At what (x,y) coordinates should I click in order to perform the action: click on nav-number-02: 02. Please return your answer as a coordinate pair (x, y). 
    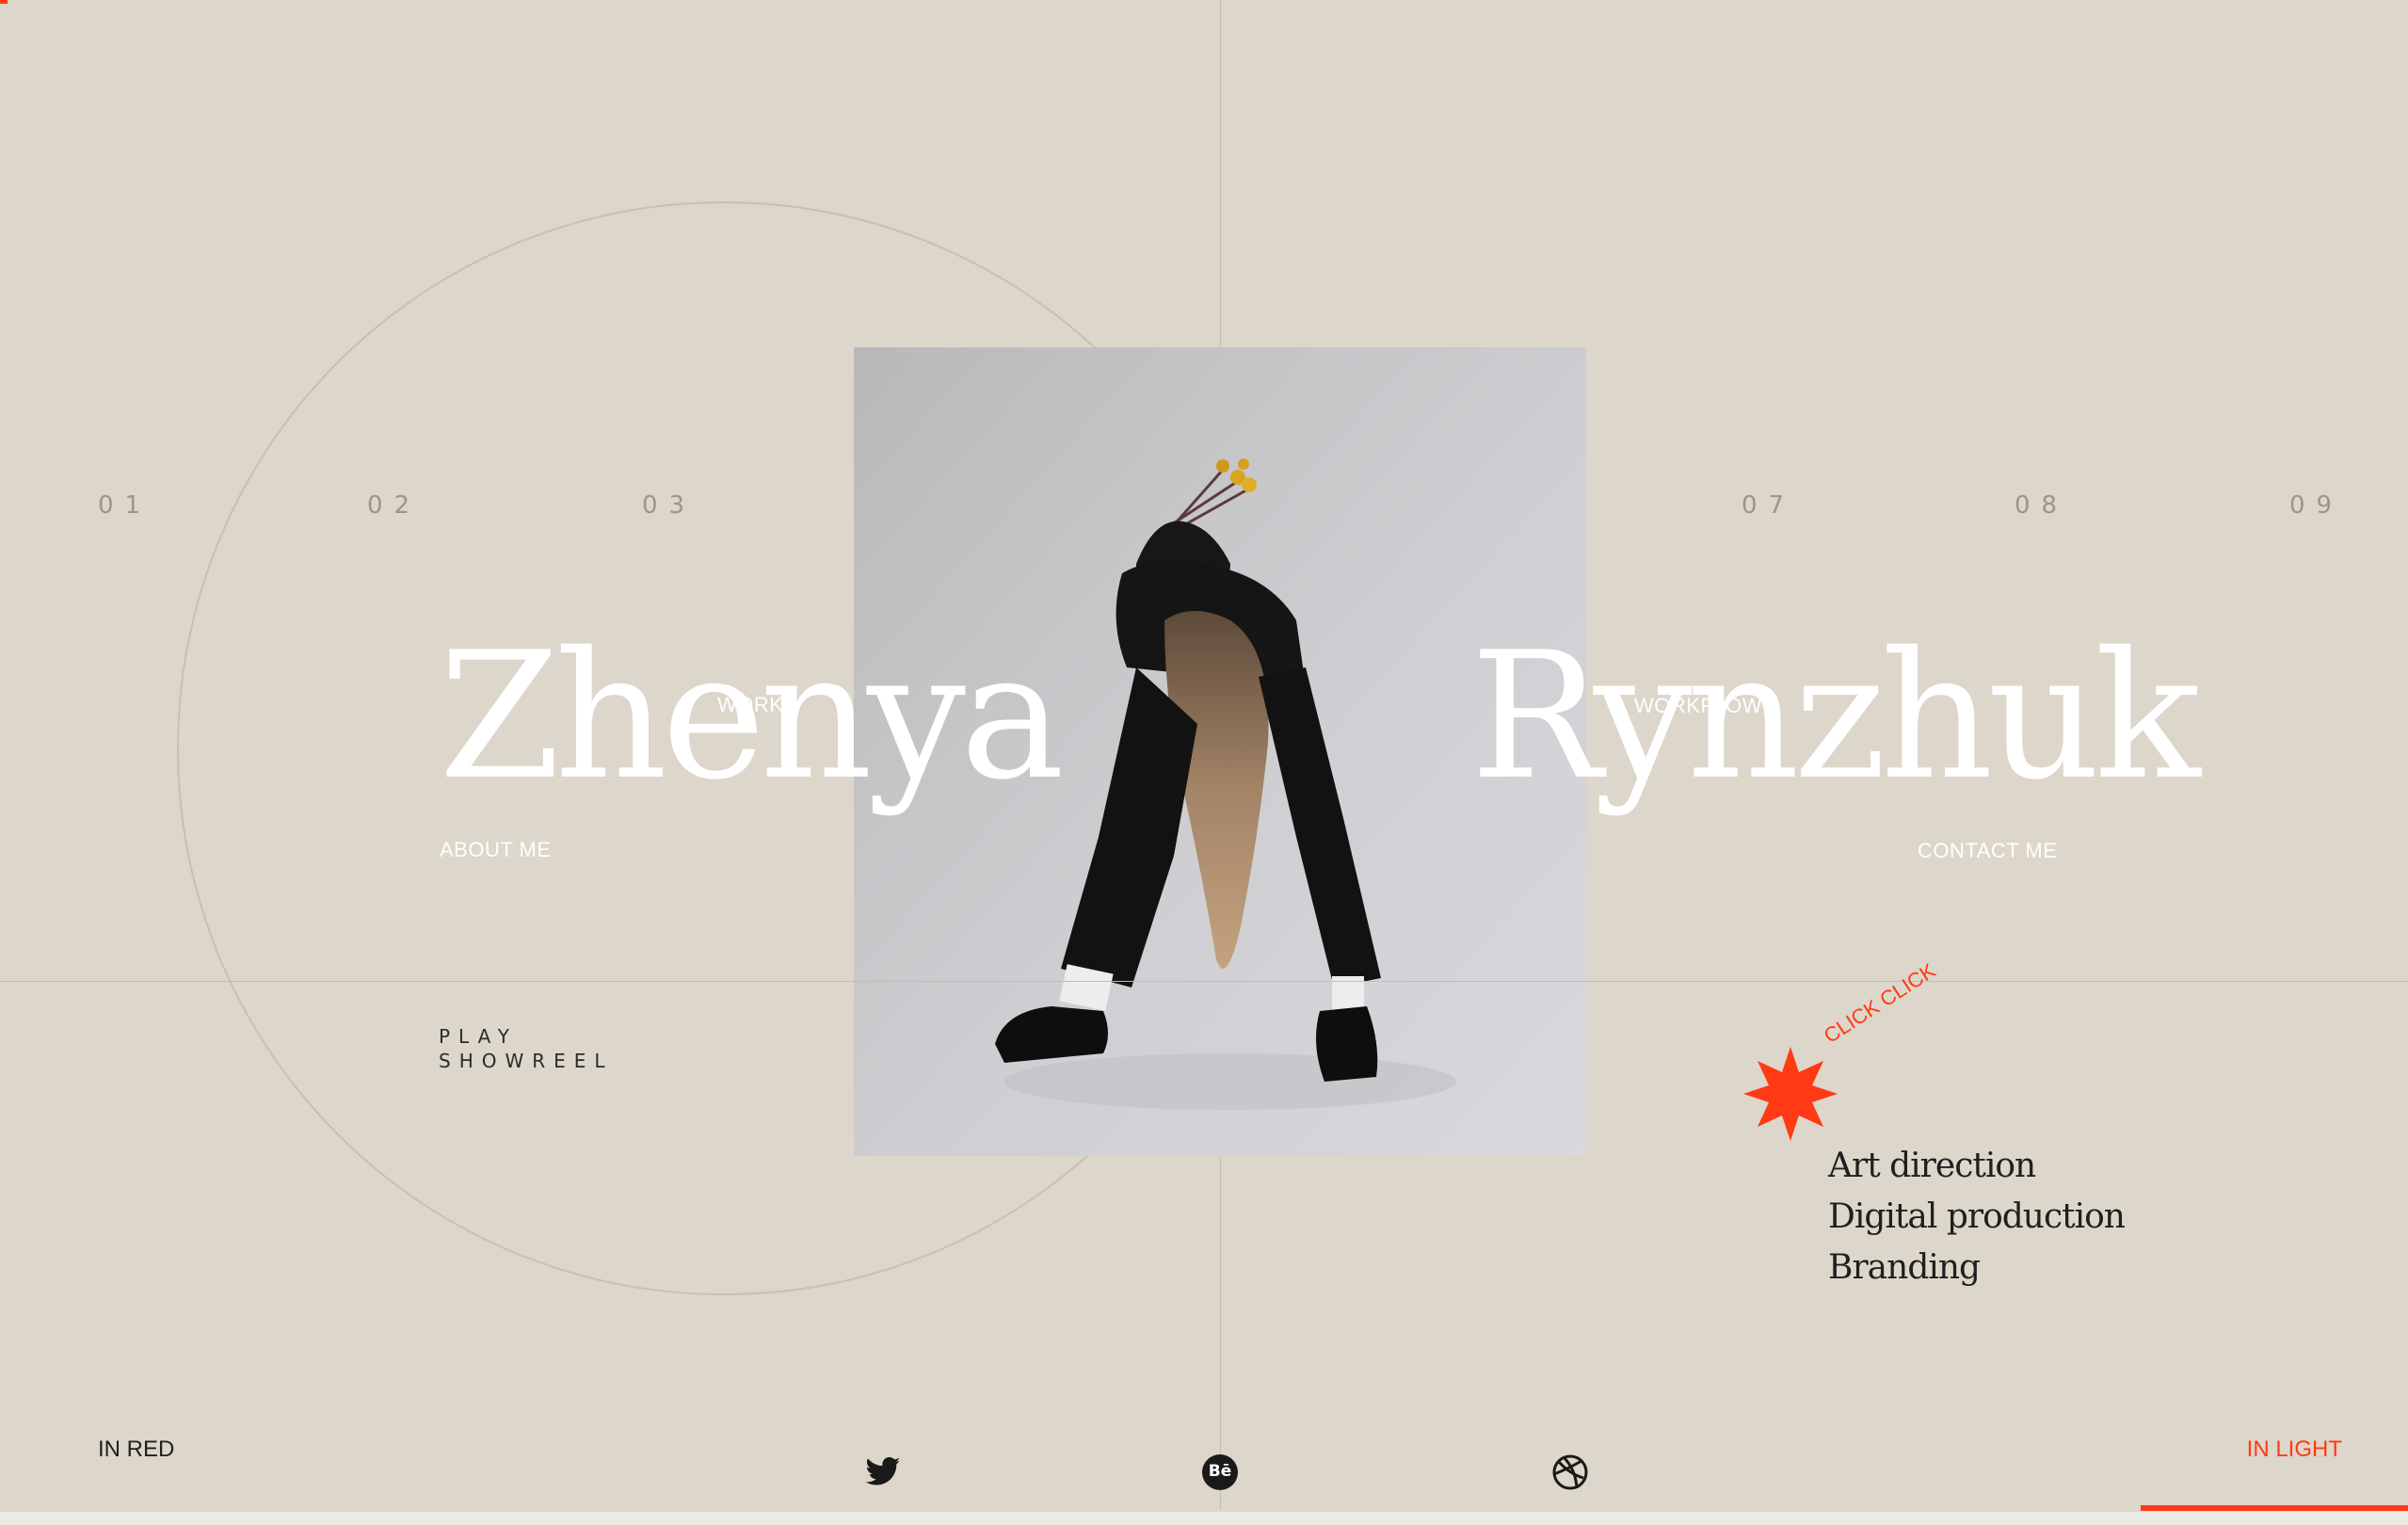
    Looking at the image, I should click on (394, 505).